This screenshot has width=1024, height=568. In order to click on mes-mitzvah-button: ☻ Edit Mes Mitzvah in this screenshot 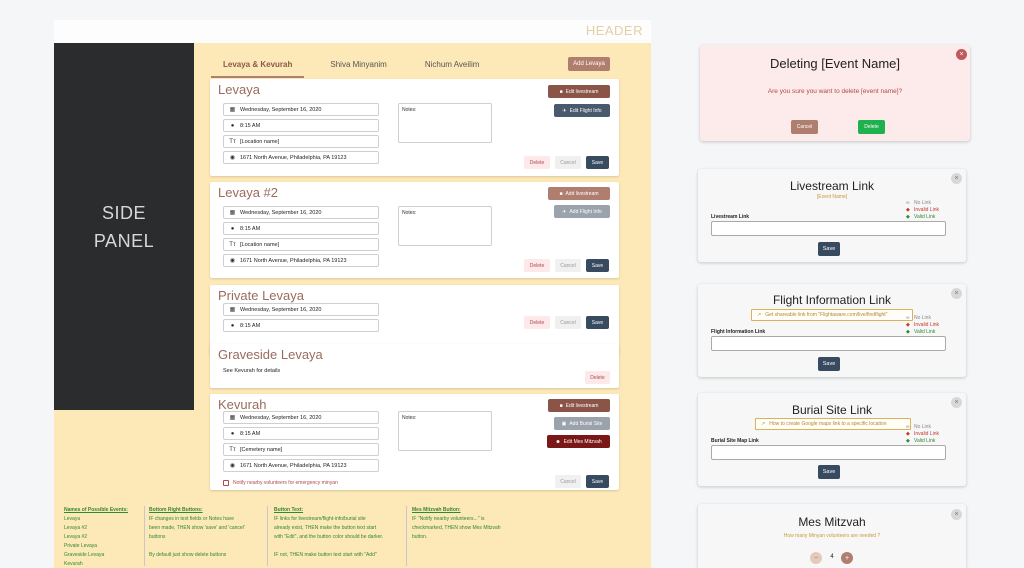, I will do `click(578, 441)`.